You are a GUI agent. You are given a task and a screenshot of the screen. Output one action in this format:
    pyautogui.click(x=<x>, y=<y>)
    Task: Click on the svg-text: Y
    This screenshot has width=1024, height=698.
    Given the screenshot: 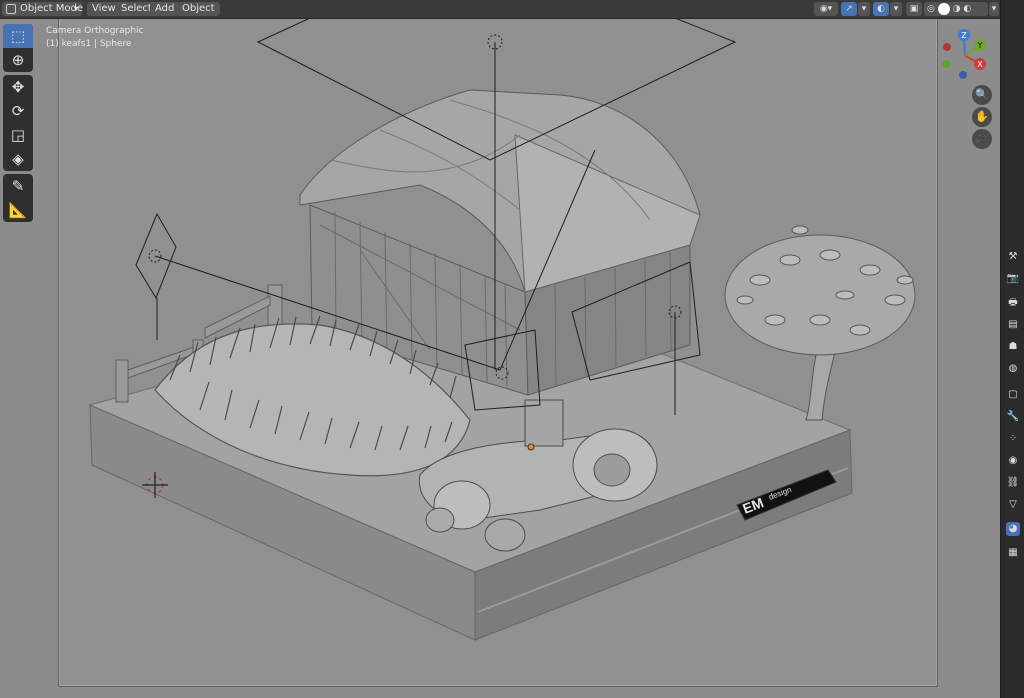 What is the action you would take?
    pyautogui.click(x=980, y=45)
    